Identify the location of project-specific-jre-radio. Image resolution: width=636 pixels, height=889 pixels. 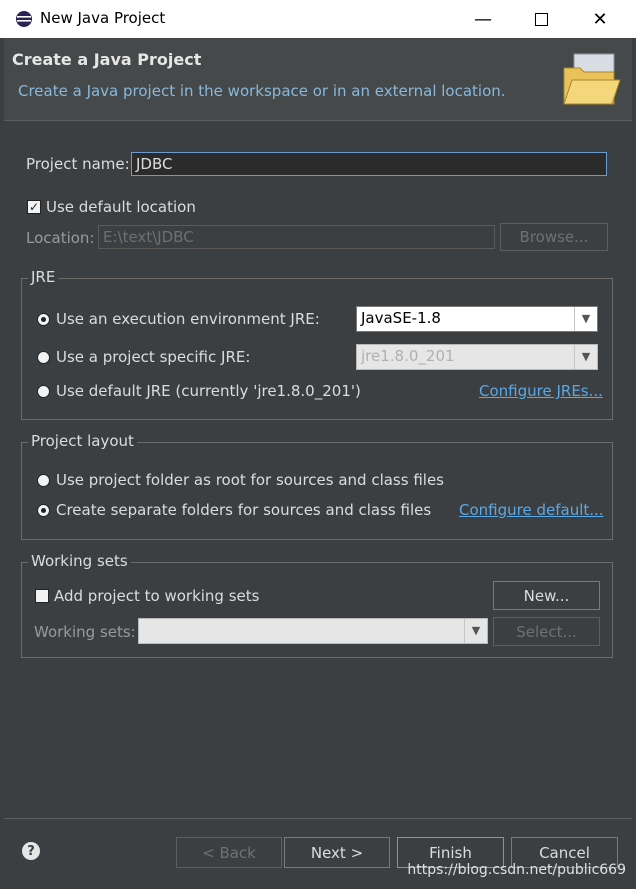
(43, 357).